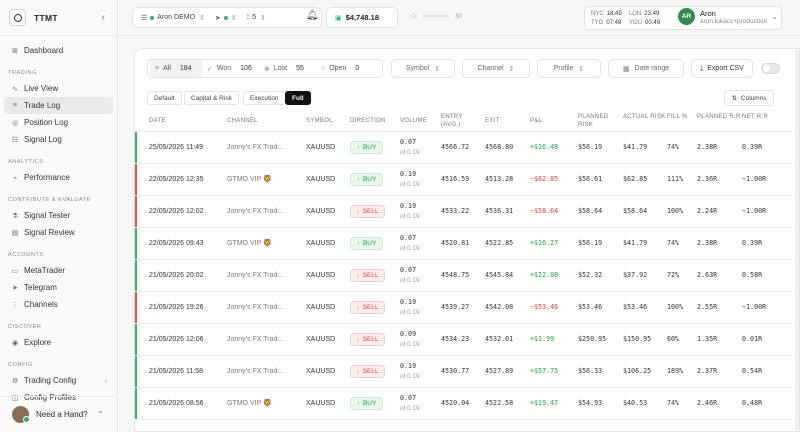 Image resolution: width=800 pixels, height=432 pixels. I want to click on outcome-tab-open: ○ Open 0, so click(344, 68).